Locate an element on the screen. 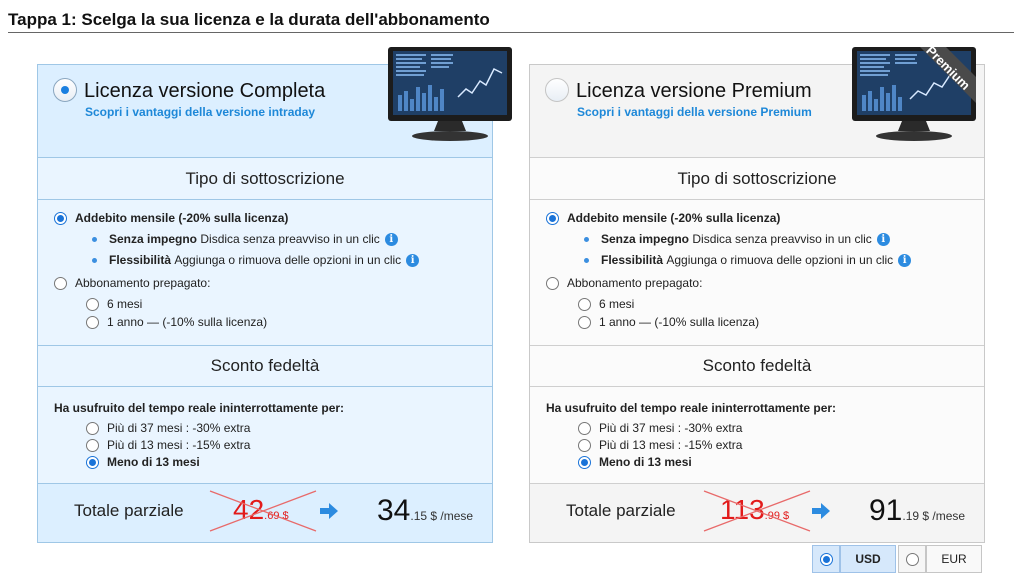  new-price: 34.15 $ /mese is located at coordinates (425, 511).